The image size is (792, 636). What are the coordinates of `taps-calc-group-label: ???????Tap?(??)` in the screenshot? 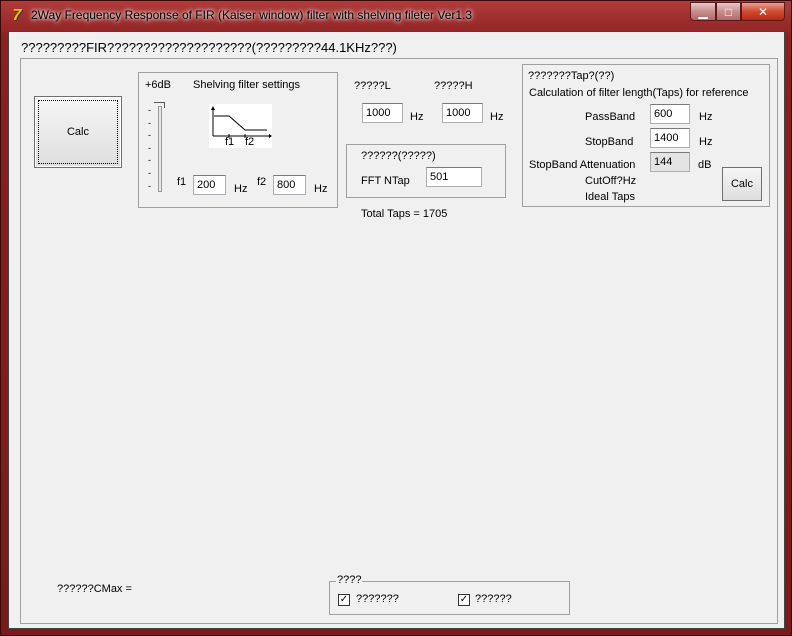 It's located at (571, 76).